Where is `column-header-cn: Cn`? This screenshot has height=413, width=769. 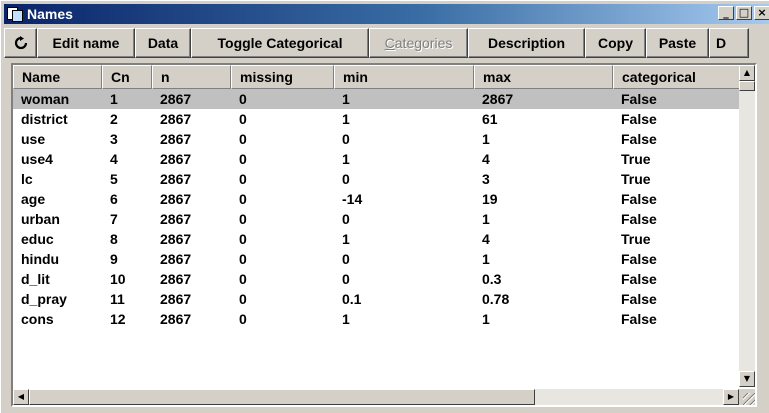
column-header-cn: Cn is located at coordinates (127, 77).